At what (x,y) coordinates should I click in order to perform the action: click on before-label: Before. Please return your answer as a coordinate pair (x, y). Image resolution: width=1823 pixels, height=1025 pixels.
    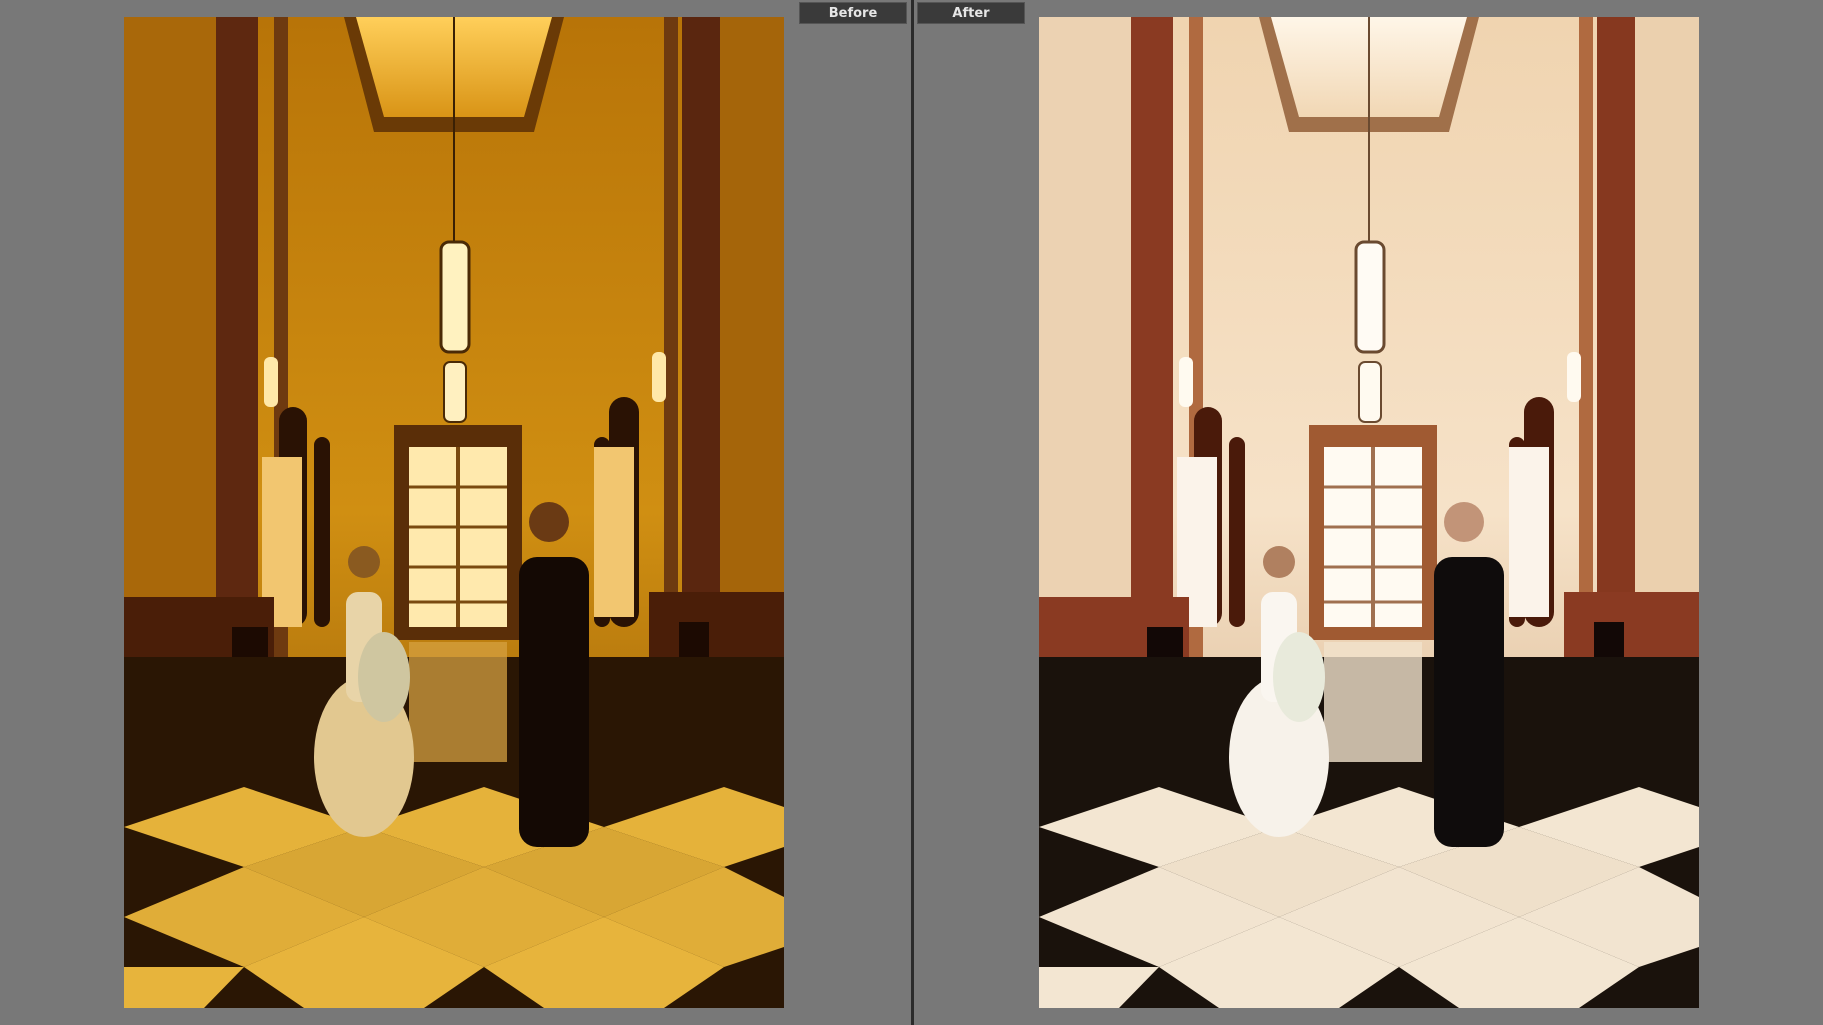
    Looking at the image, I should click on (853, 13).